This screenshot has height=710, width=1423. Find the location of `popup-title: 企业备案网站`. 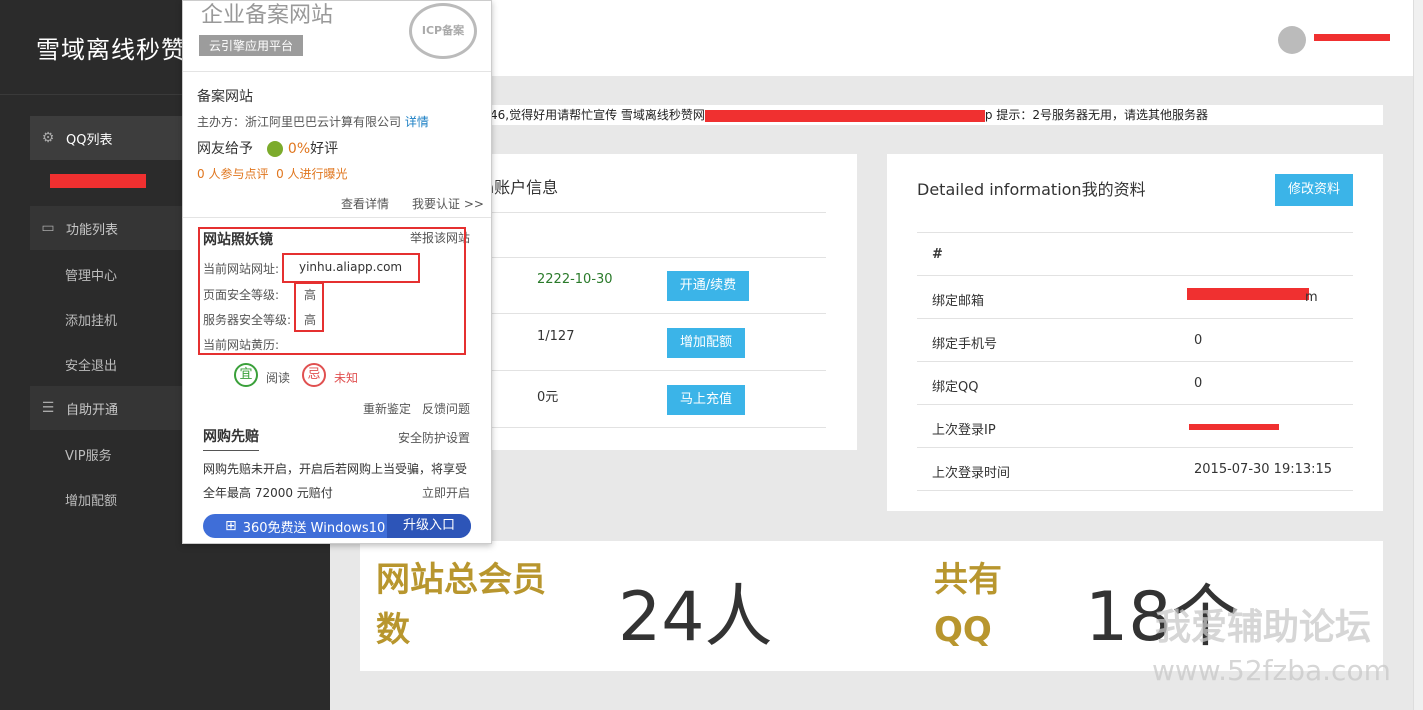

popup-title: 企业备案网站 is located at coordinates (267, 15).